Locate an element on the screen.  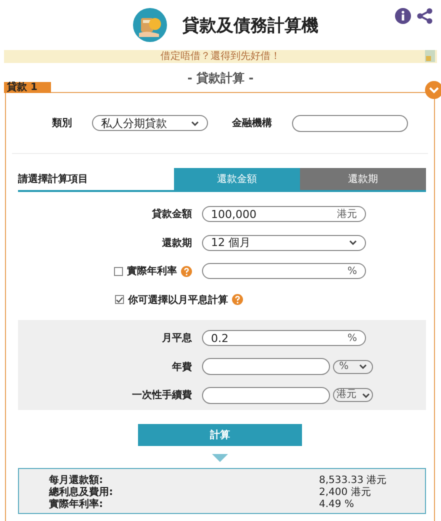
result-value: 8,533.33 港元 is located at coordinates (353, 480).